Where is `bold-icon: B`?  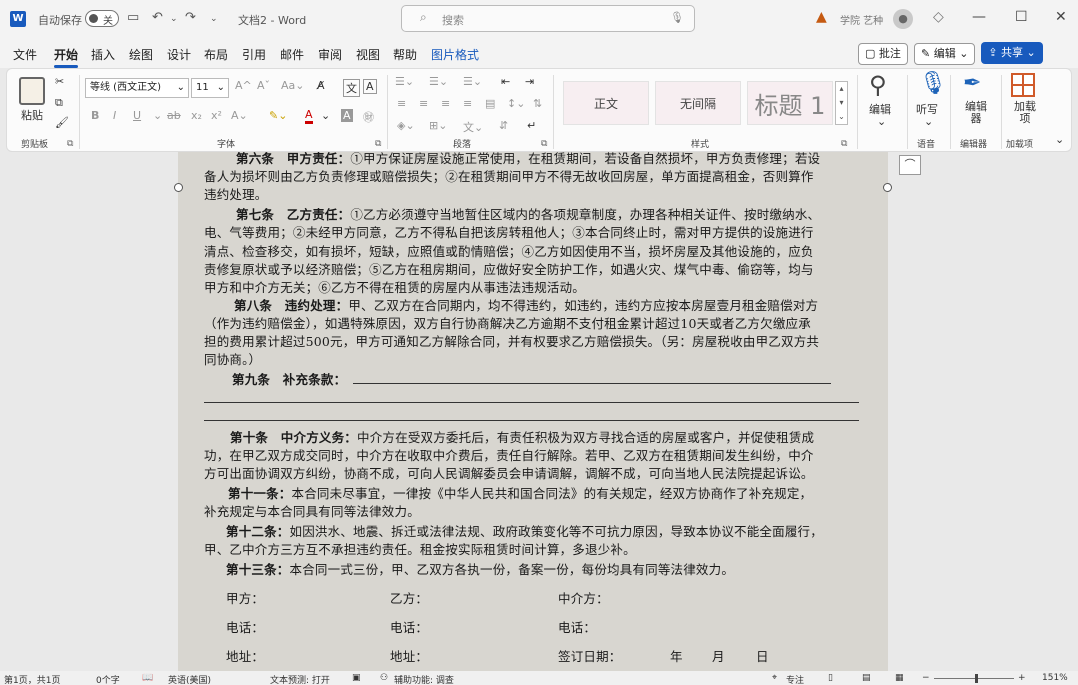 bold-icon: B is located at coordinates (95, 115).